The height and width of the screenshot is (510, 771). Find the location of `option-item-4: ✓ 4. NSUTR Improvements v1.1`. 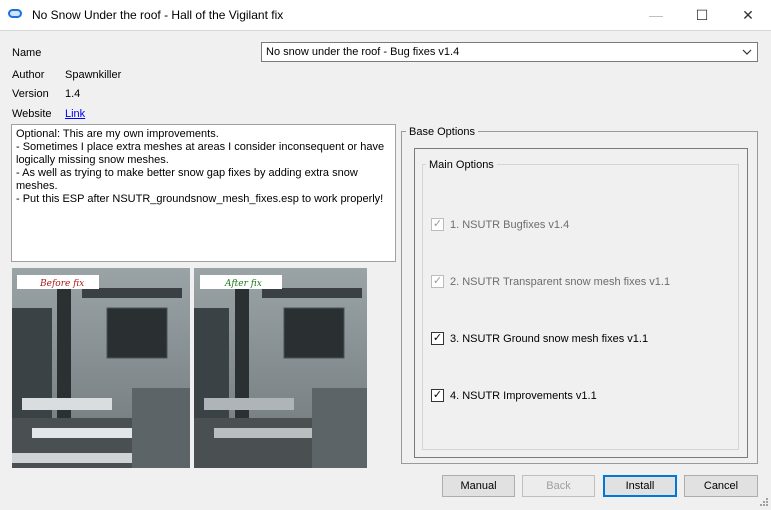

option-item-4: ✓ 4. NSUTR Improvements v1.1 is located at coordinates (514, 395).